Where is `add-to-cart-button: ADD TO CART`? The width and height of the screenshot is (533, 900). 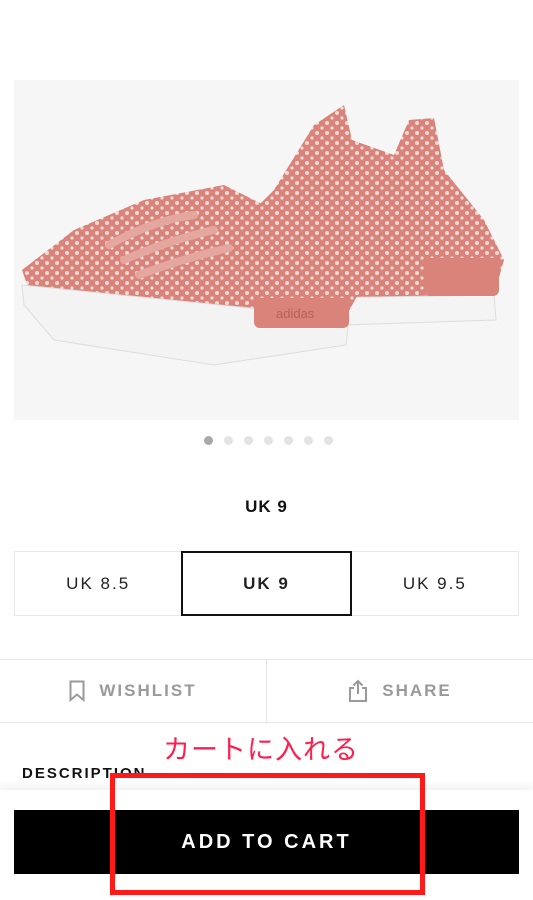 add-to-cart-button: ADD TO CART is located at coordinates (266, 842).